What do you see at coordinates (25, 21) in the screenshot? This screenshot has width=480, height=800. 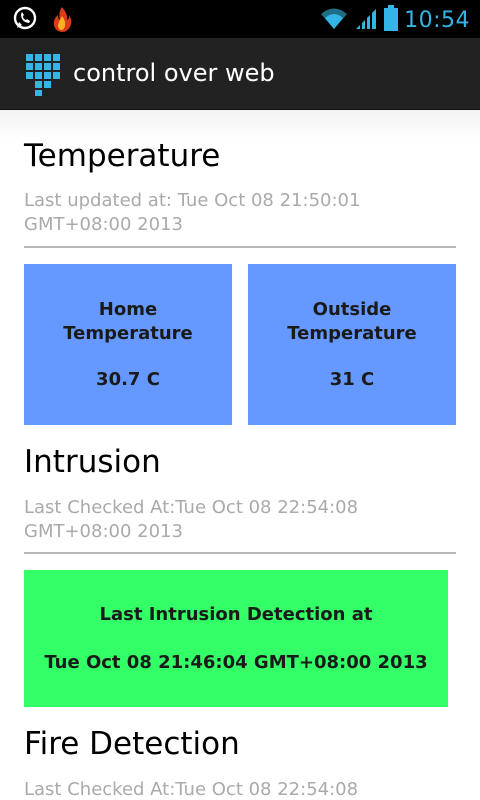 I see `whatsapp-icon` at bounding box center [25, 21].